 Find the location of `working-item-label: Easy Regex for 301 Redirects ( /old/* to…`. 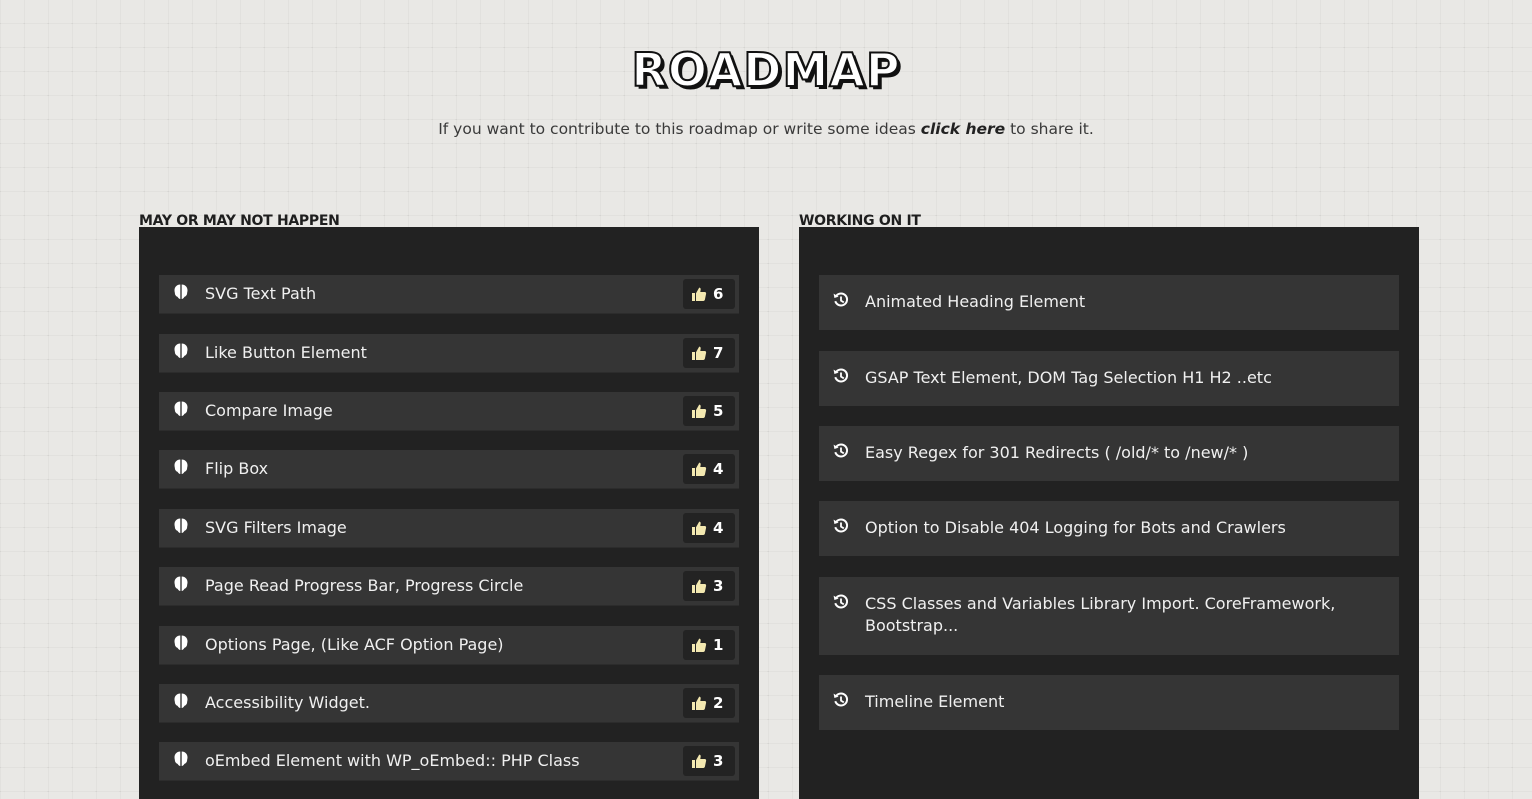

working-item-label: Easy Regex for 301 Redirects ( /old/* to… is located at coordinates (1057, 452).